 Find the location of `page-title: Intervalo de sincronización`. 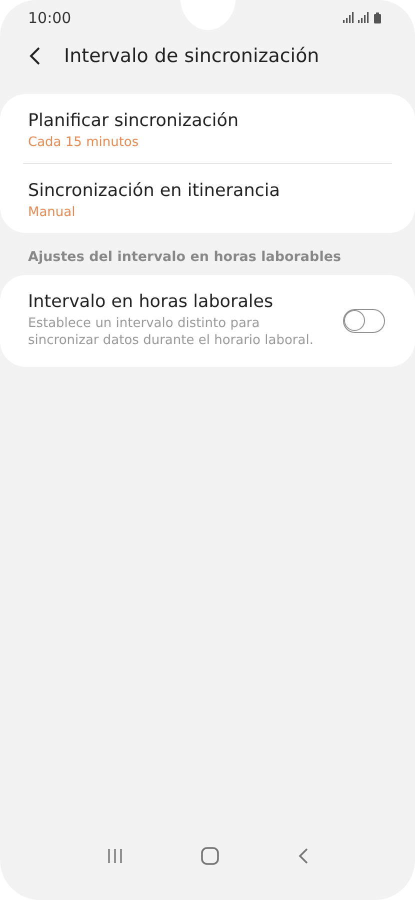

page-title: Intervalo de sincronización is located at coordinates (192, 56).